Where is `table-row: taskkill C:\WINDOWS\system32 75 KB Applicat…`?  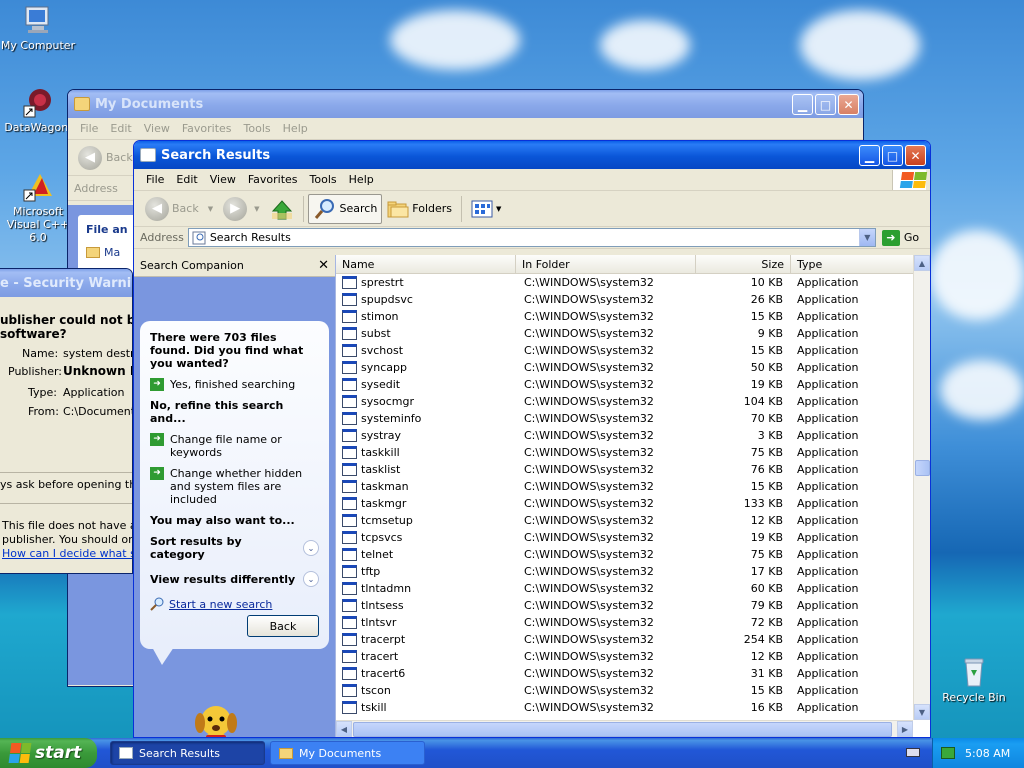
table-row: taskkill C:\WINDOWS\system32 75 KB Applicat… is located at coordinates (624, 452).